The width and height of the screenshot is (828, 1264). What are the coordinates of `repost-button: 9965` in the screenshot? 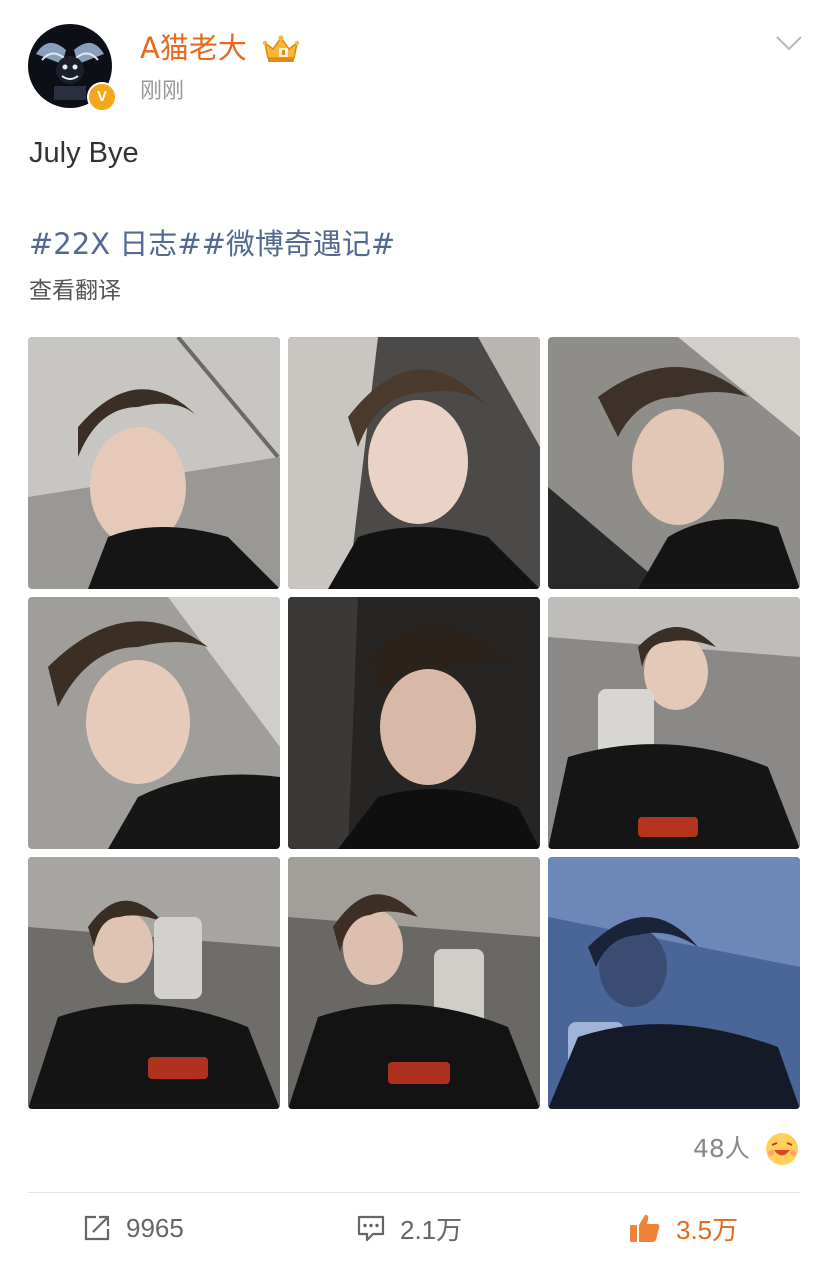 It's located at (133, 1228).